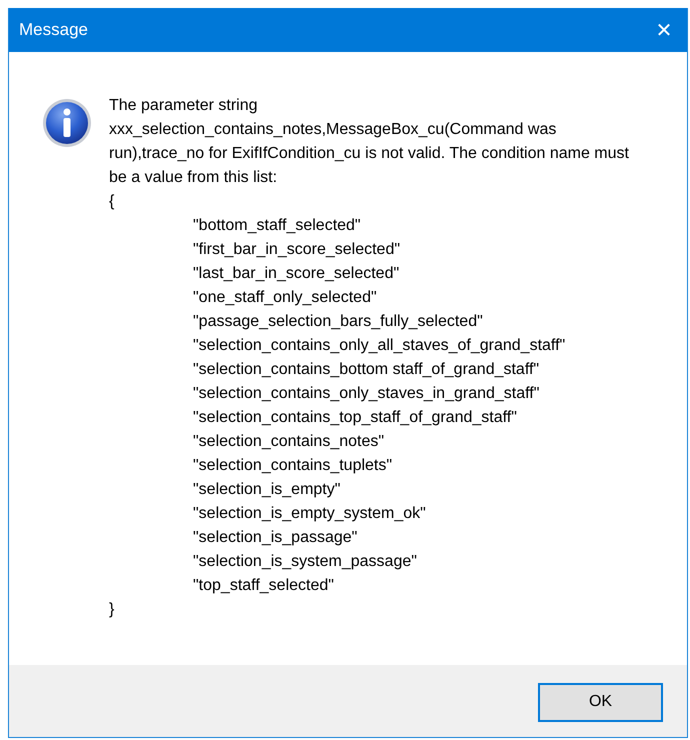 Image resolution: width=690 pixels, height=740 pixels. What do you see at coordinates (277, 226) in the screenshot?
I see `condition-name: "bottom_staff_selected"` at bounding box center [277, 226].